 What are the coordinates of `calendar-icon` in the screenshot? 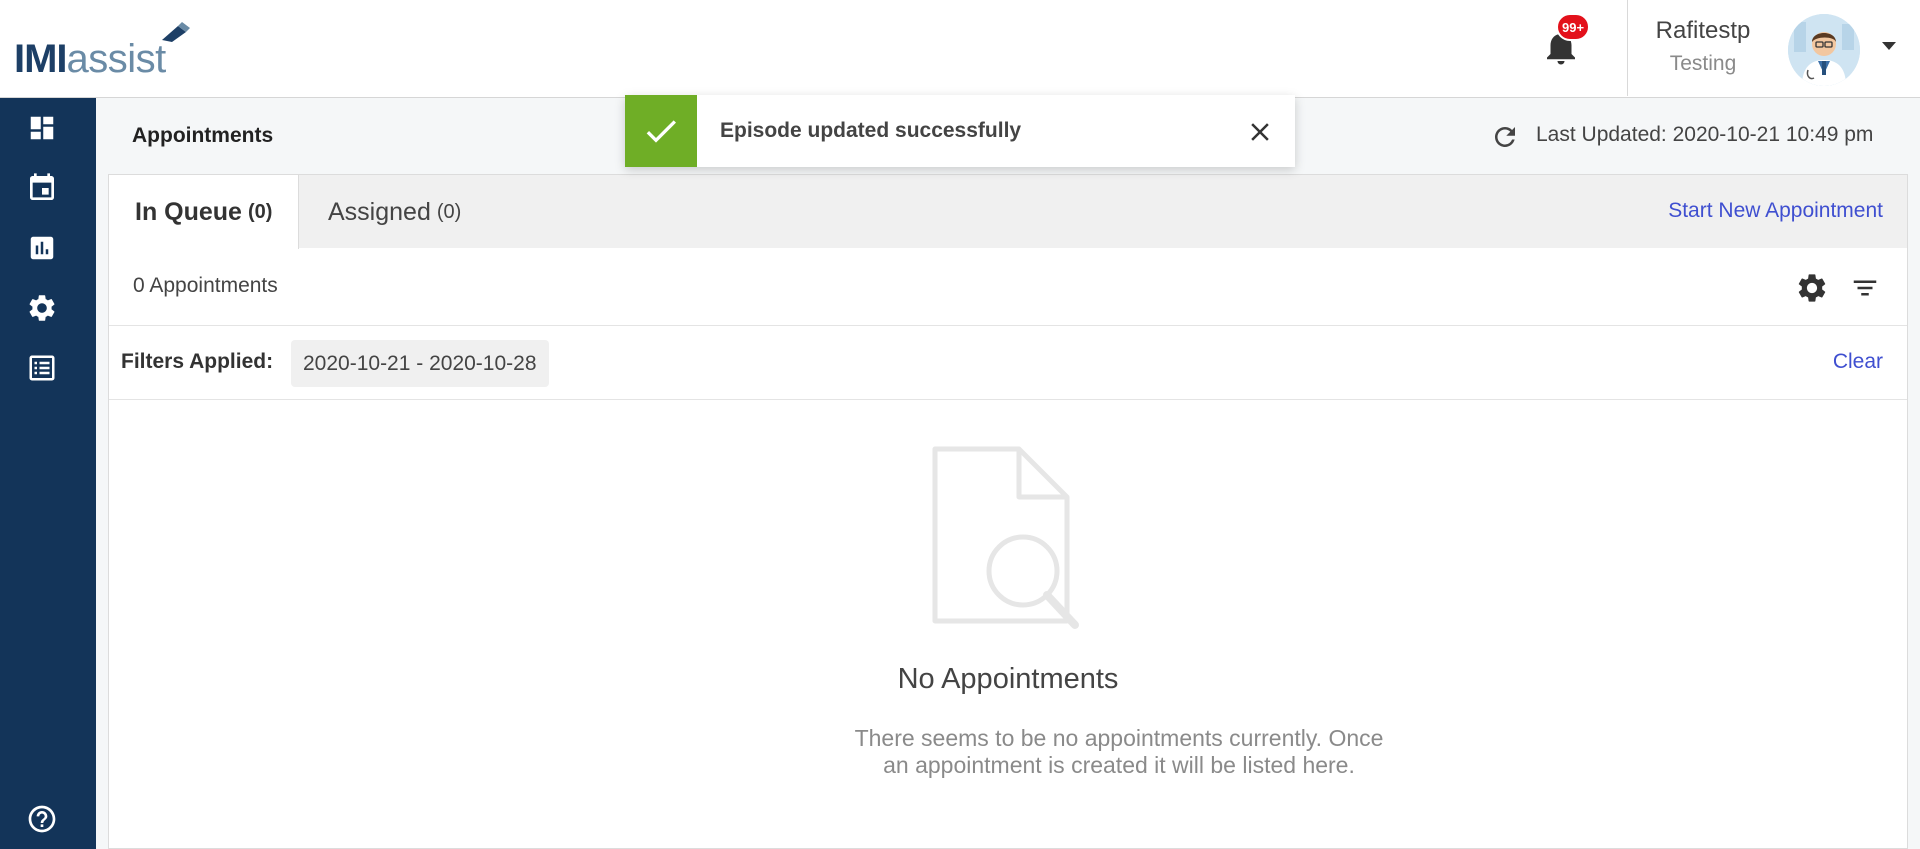 It's located at (42, 186).